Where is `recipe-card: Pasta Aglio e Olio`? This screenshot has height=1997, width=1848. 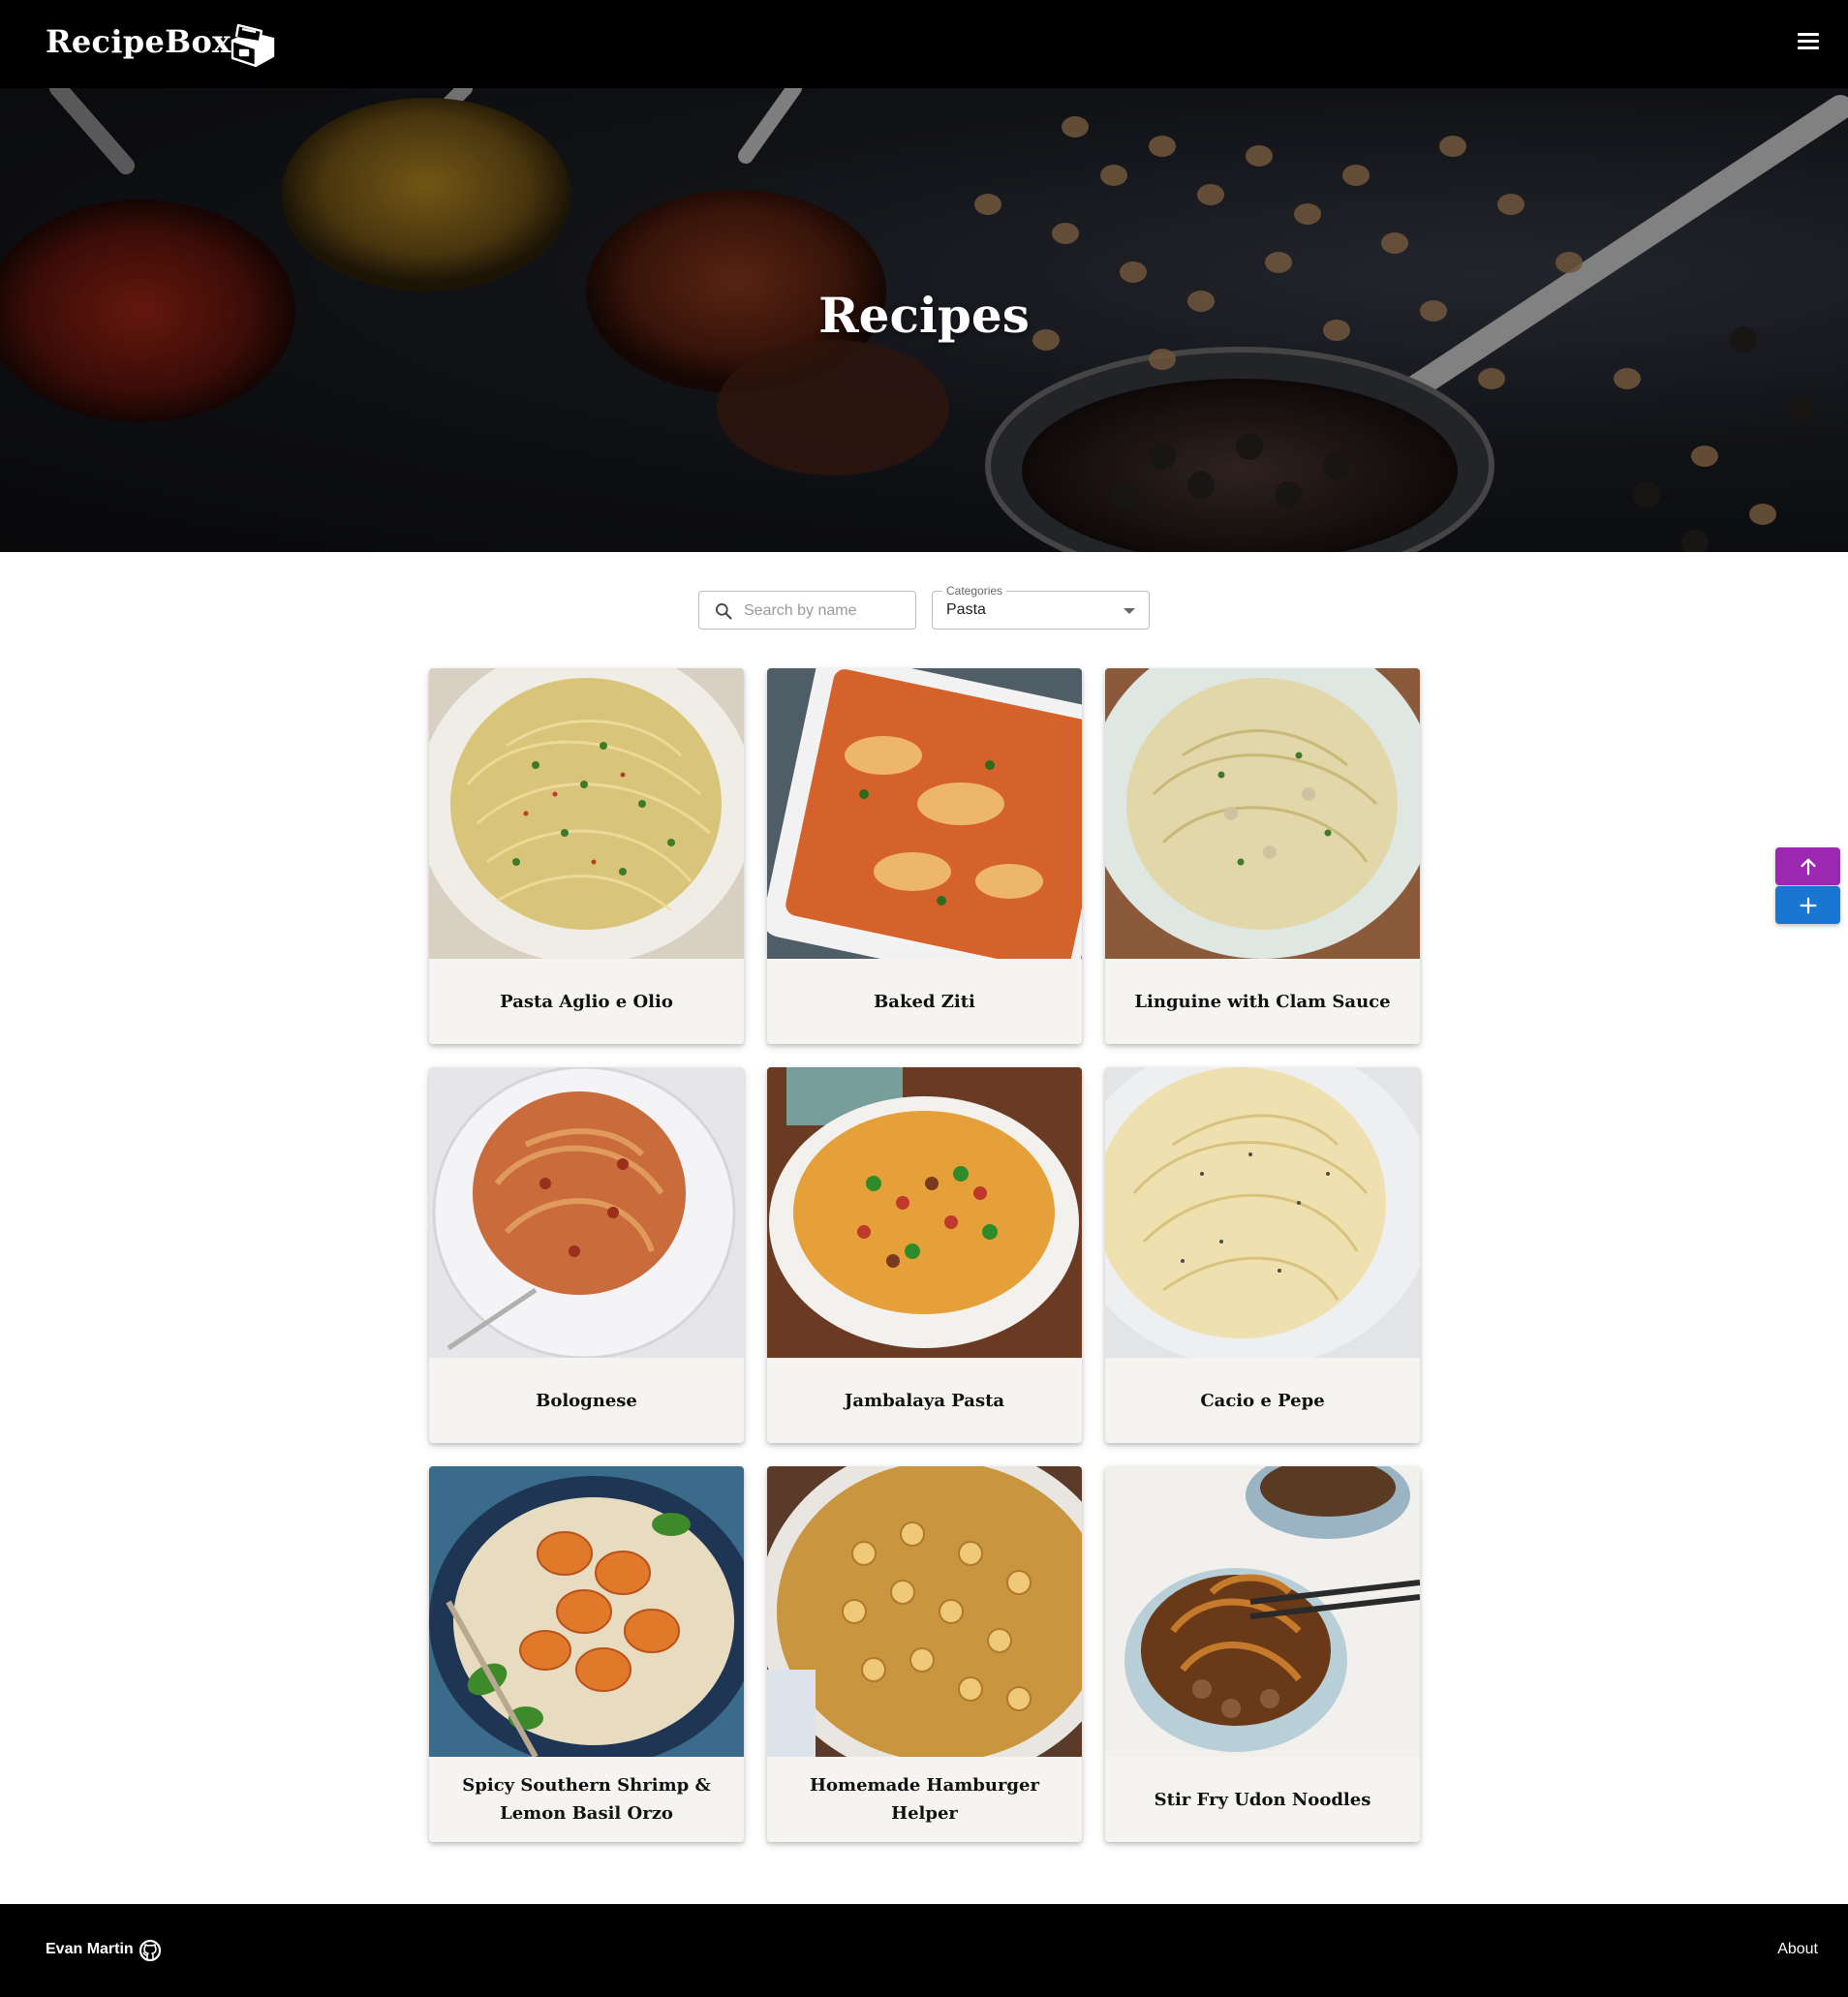 recipe-card: Pasta Aglio e Olio is located at coordinates (586, 856).